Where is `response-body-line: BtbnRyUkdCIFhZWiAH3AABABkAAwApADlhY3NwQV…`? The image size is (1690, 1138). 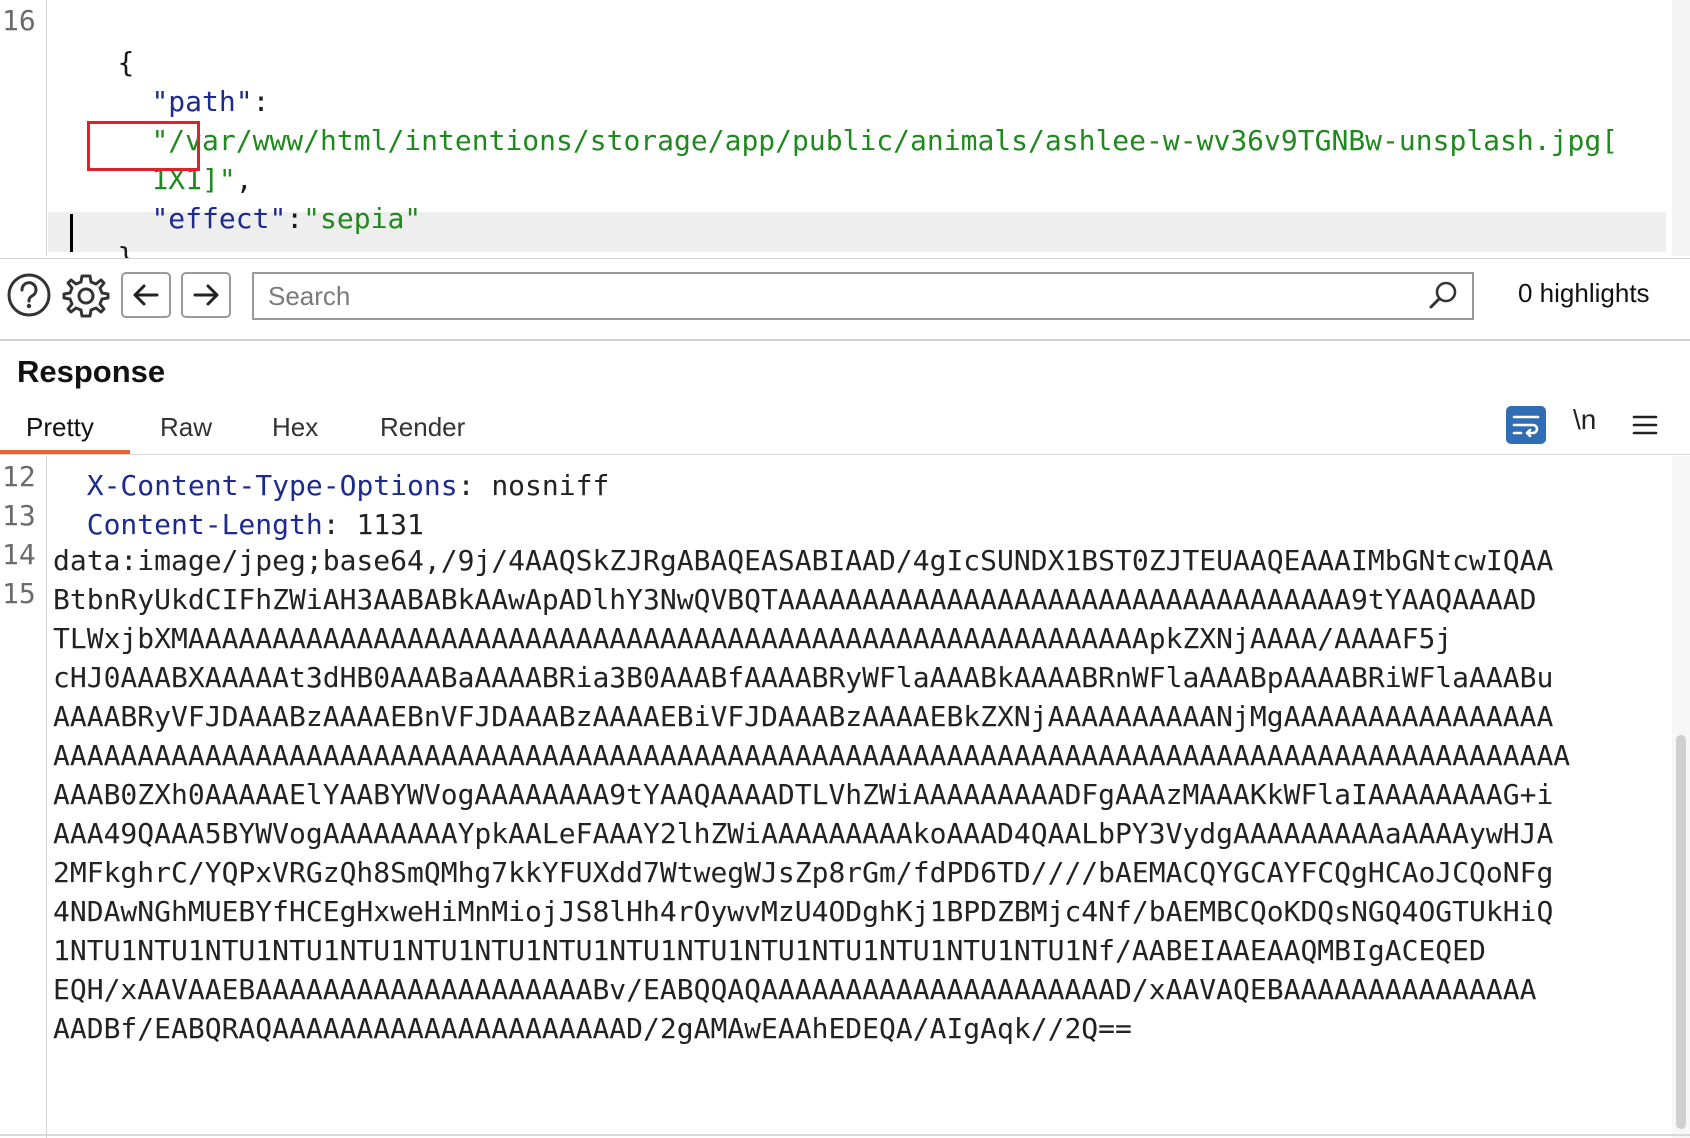
response-body-line: BtbnRyUkdCIFhZWiAH3AABABkAAwApADlhY3NwQV… is located at coordinates (794, 600).